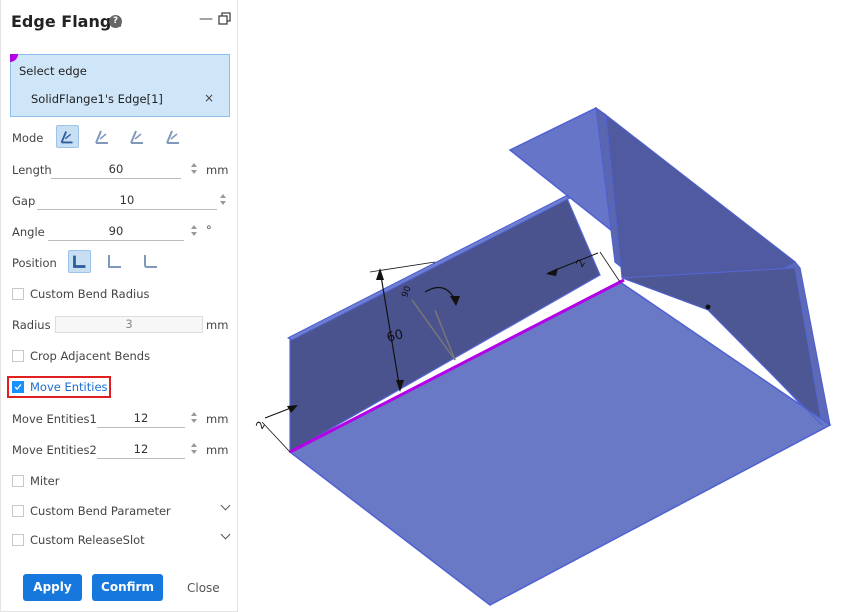 This screenshot has height=612, width=843. Describe the element at coordinates (90, 294) in the screenshot. I see `custom-bend-radius-label: Custom Bend Radius` at that location.